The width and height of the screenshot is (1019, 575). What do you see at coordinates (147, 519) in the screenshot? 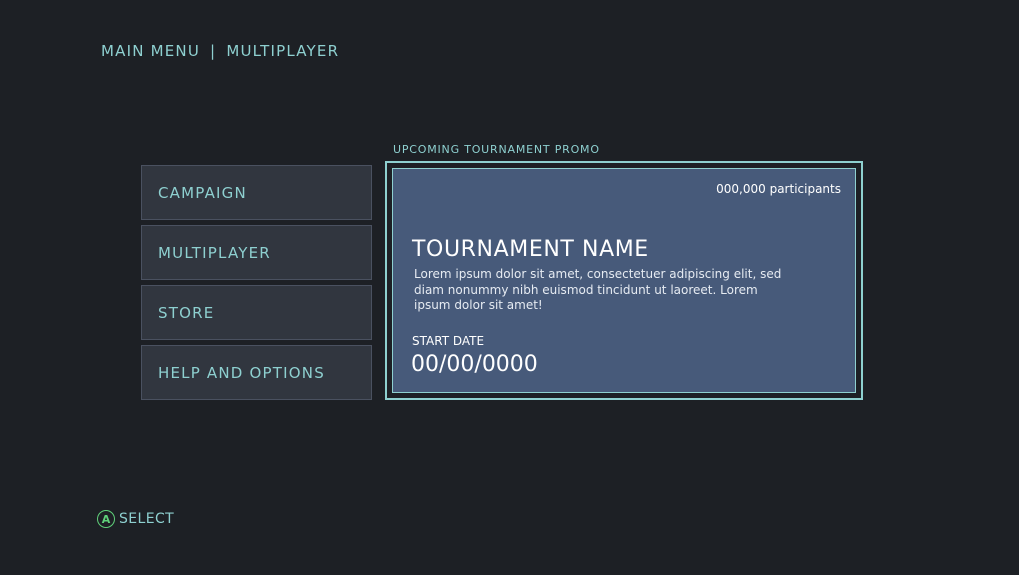
I see `select-label: SELECT` at bounding box center [147, 519].